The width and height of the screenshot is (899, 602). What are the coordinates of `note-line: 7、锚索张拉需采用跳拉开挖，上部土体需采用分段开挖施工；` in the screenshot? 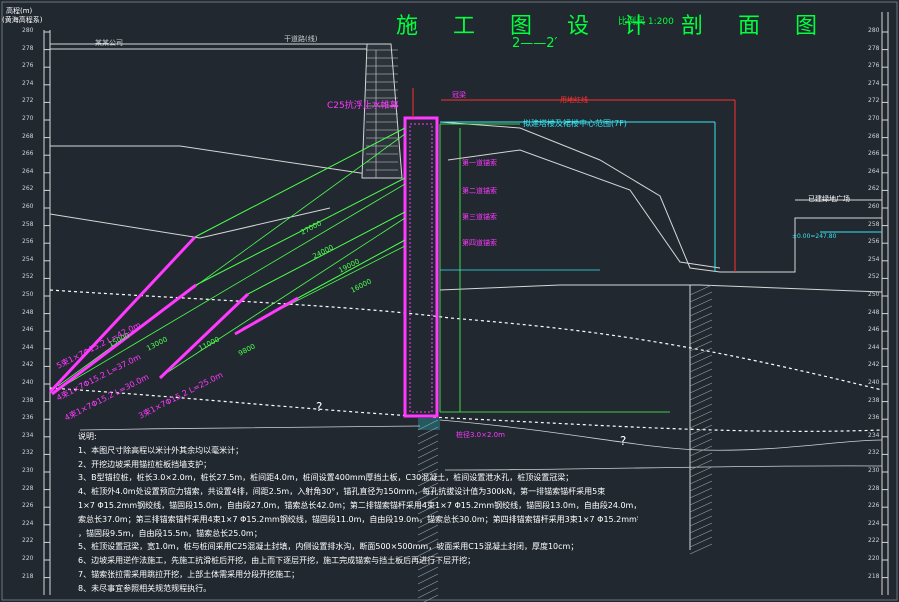 It's located at (189, 574).